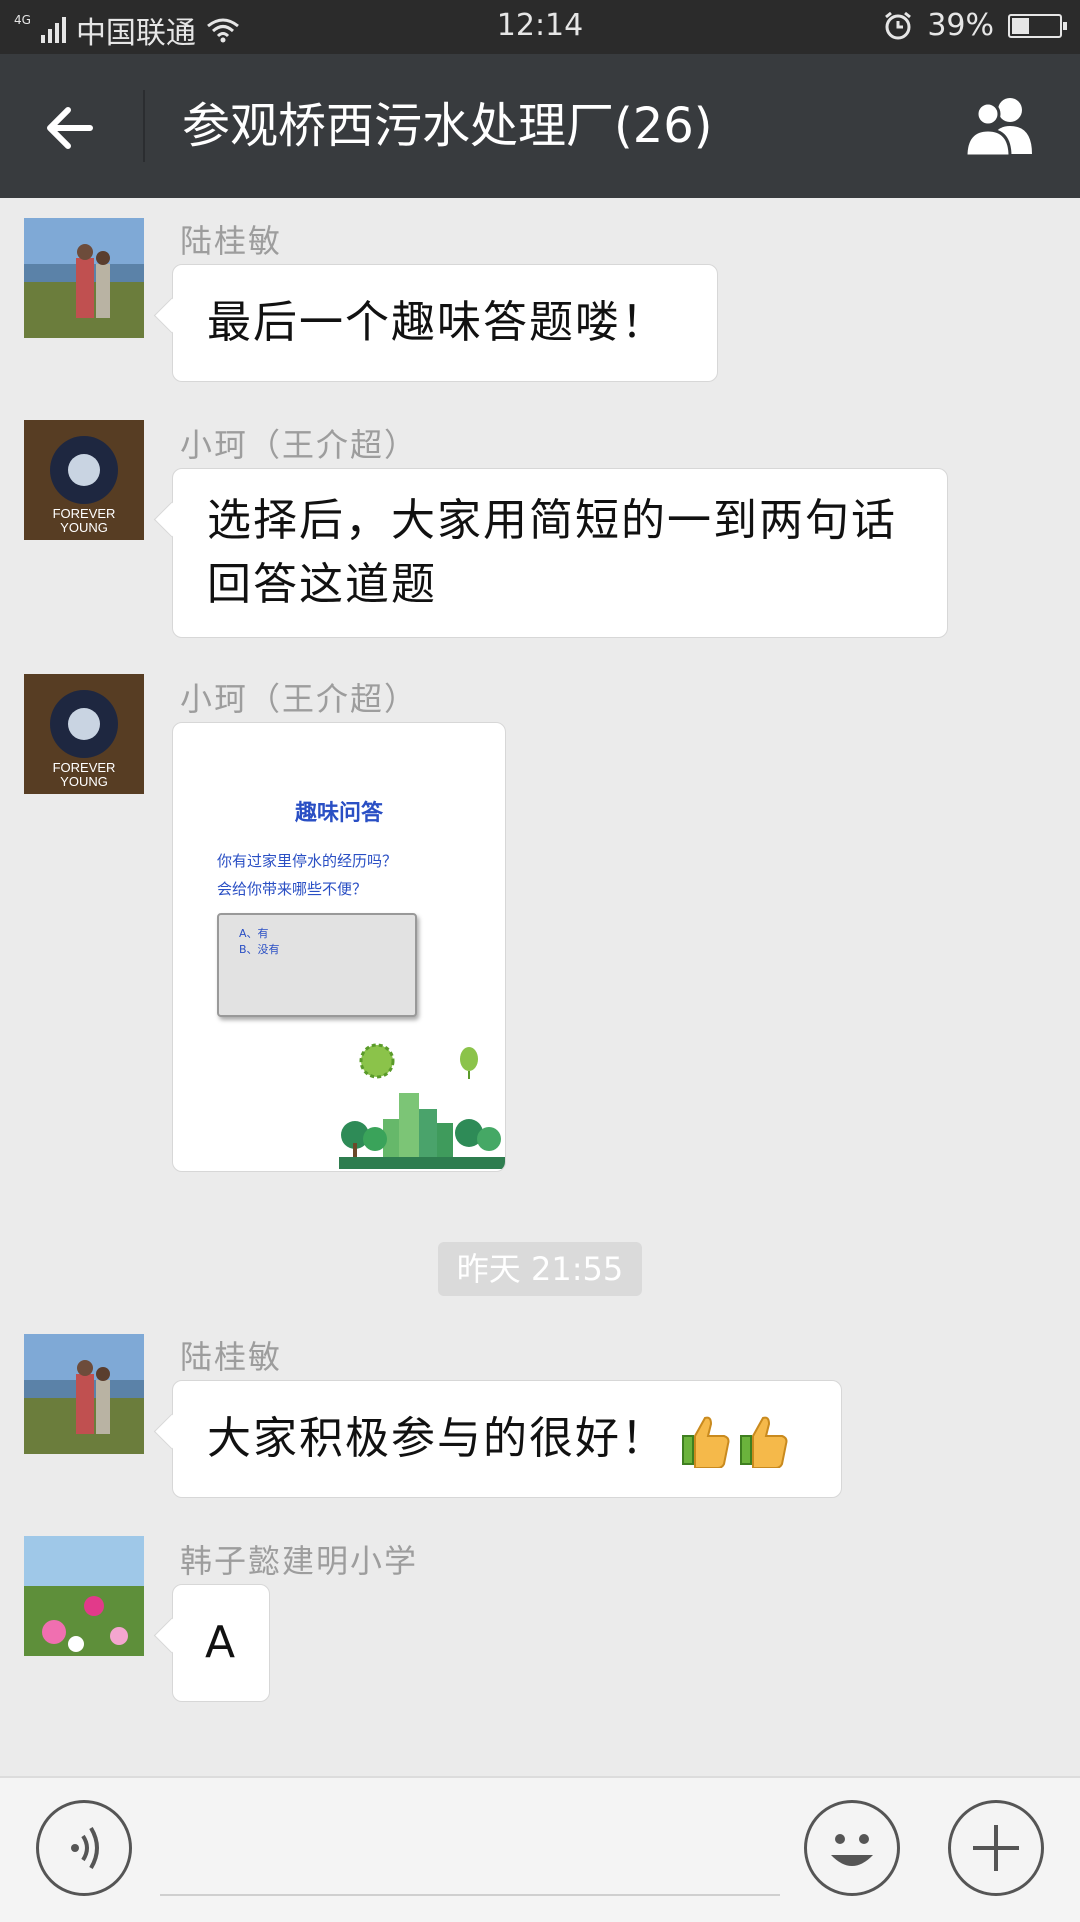  I want to click on quiz-option: A、有, so click(254, 933).